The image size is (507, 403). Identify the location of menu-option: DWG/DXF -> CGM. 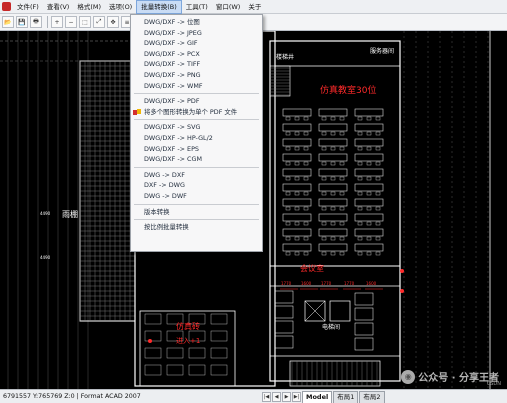
(196, 159).